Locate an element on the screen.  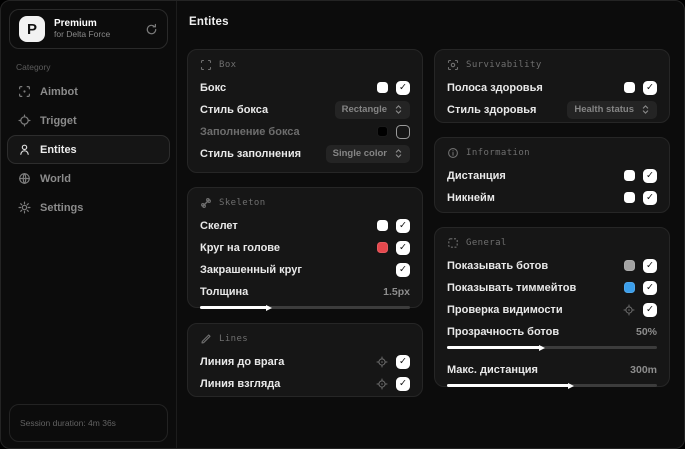
globe-icon is located at coordinates (24, 178).